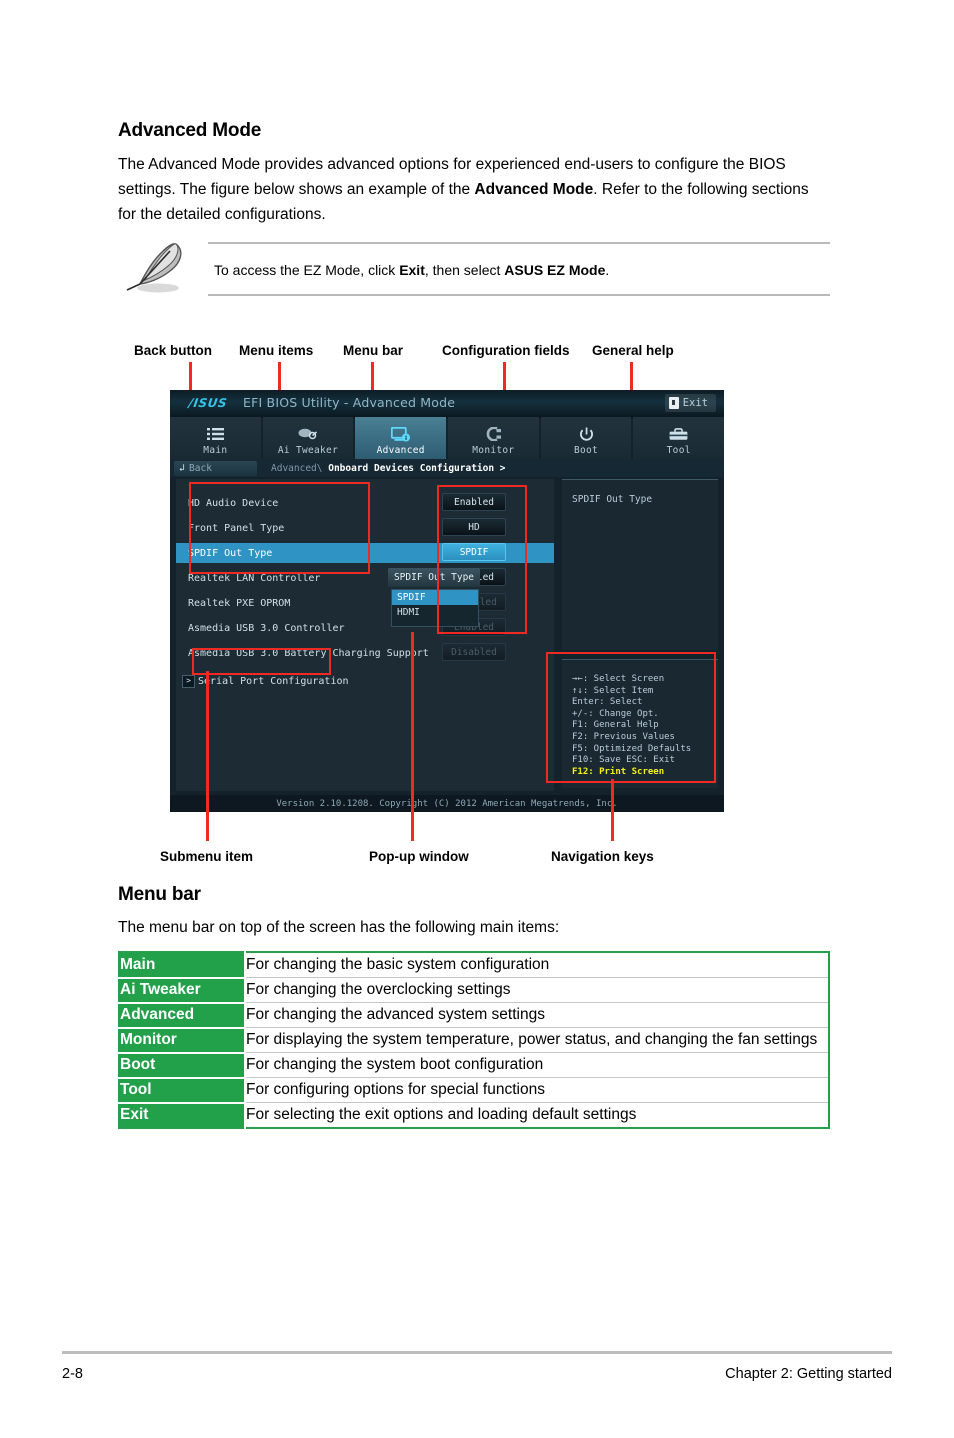 The image size is (954, 1438). Describe the element at coordinates (586, 434) in the screenshot. I see `power-icon` at that location.